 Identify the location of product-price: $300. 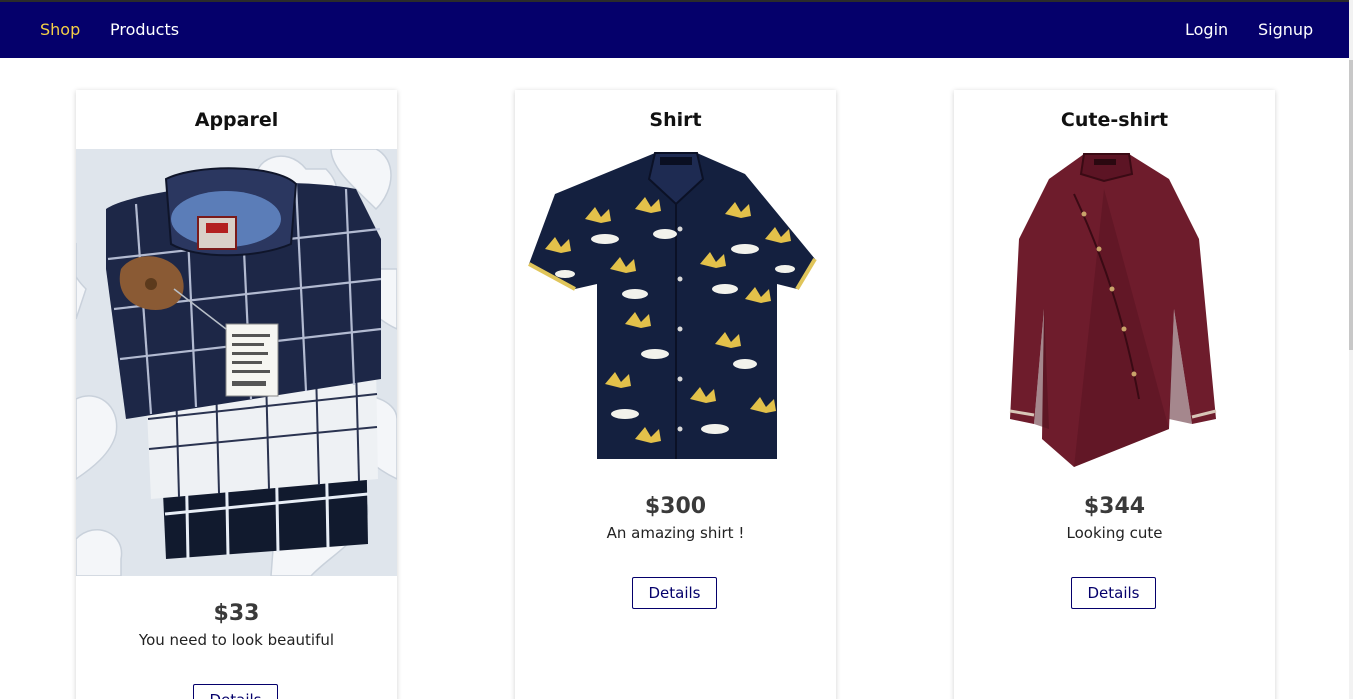
(675, 506).